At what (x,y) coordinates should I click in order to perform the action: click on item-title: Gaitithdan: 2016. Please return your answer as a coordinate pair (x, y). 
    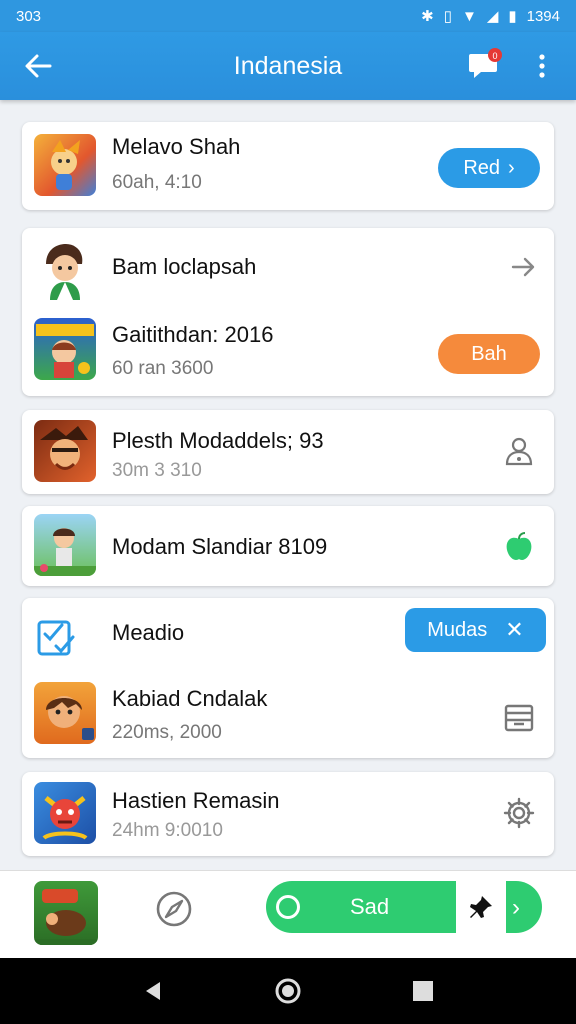
    Looking at the image, I should click on (193, 334).